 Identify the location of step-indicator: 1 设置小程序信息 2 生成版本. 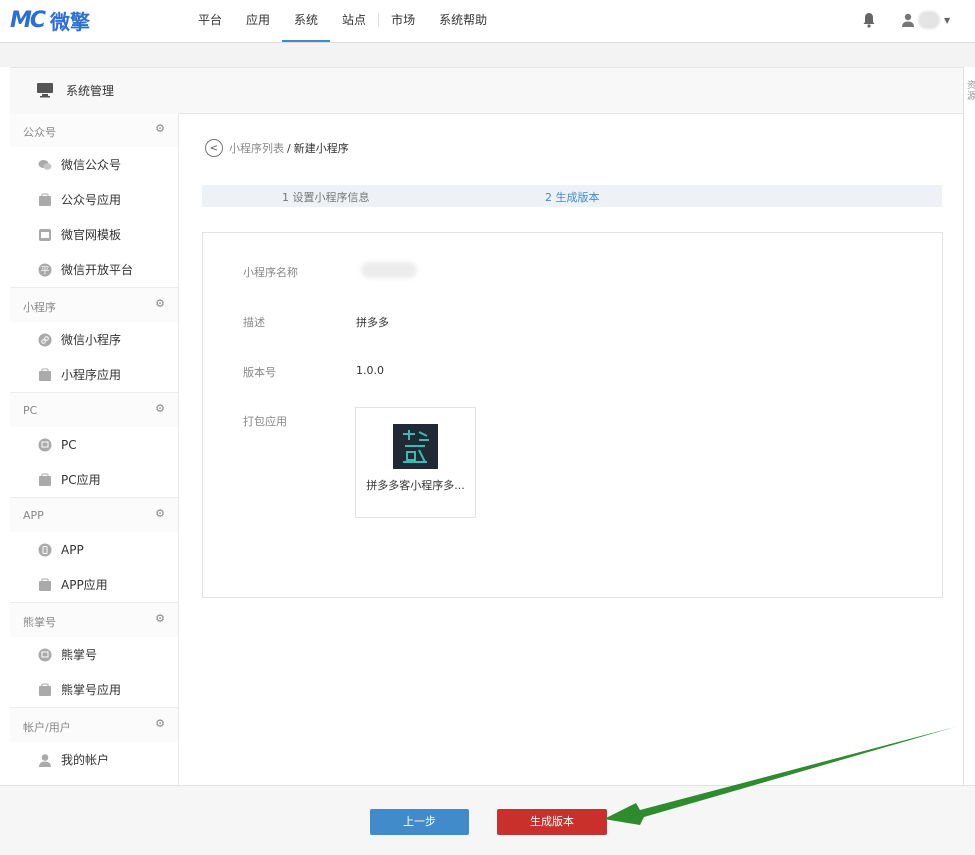
(572, 196).